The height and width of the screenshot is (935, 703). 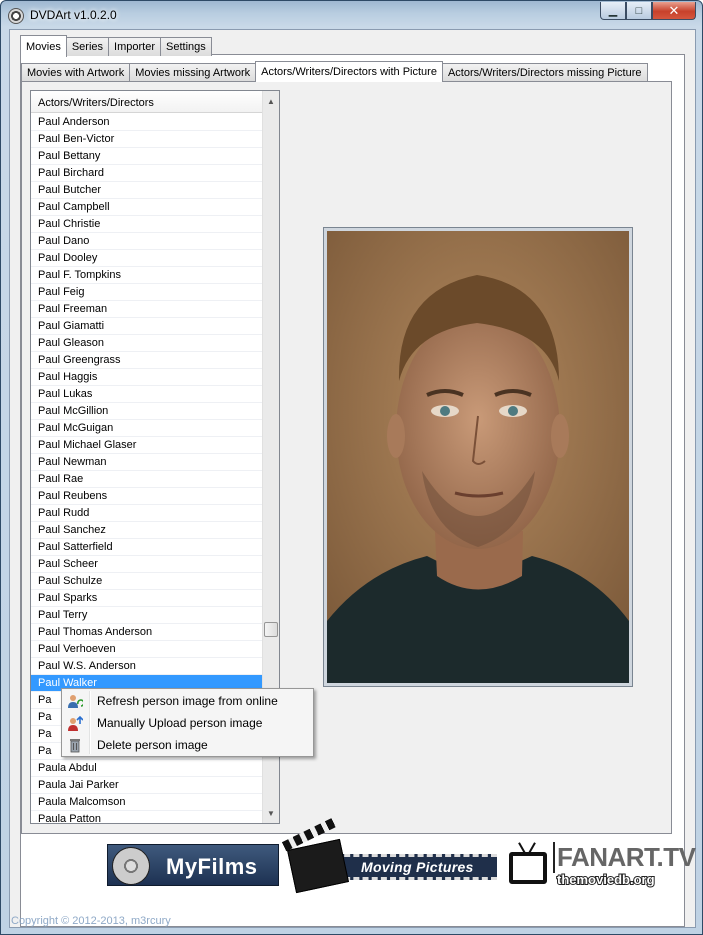 I want to click on title-bar: DVDArt v1.0.2.0 ▁ □ ✕, so click(x=351, y=15).